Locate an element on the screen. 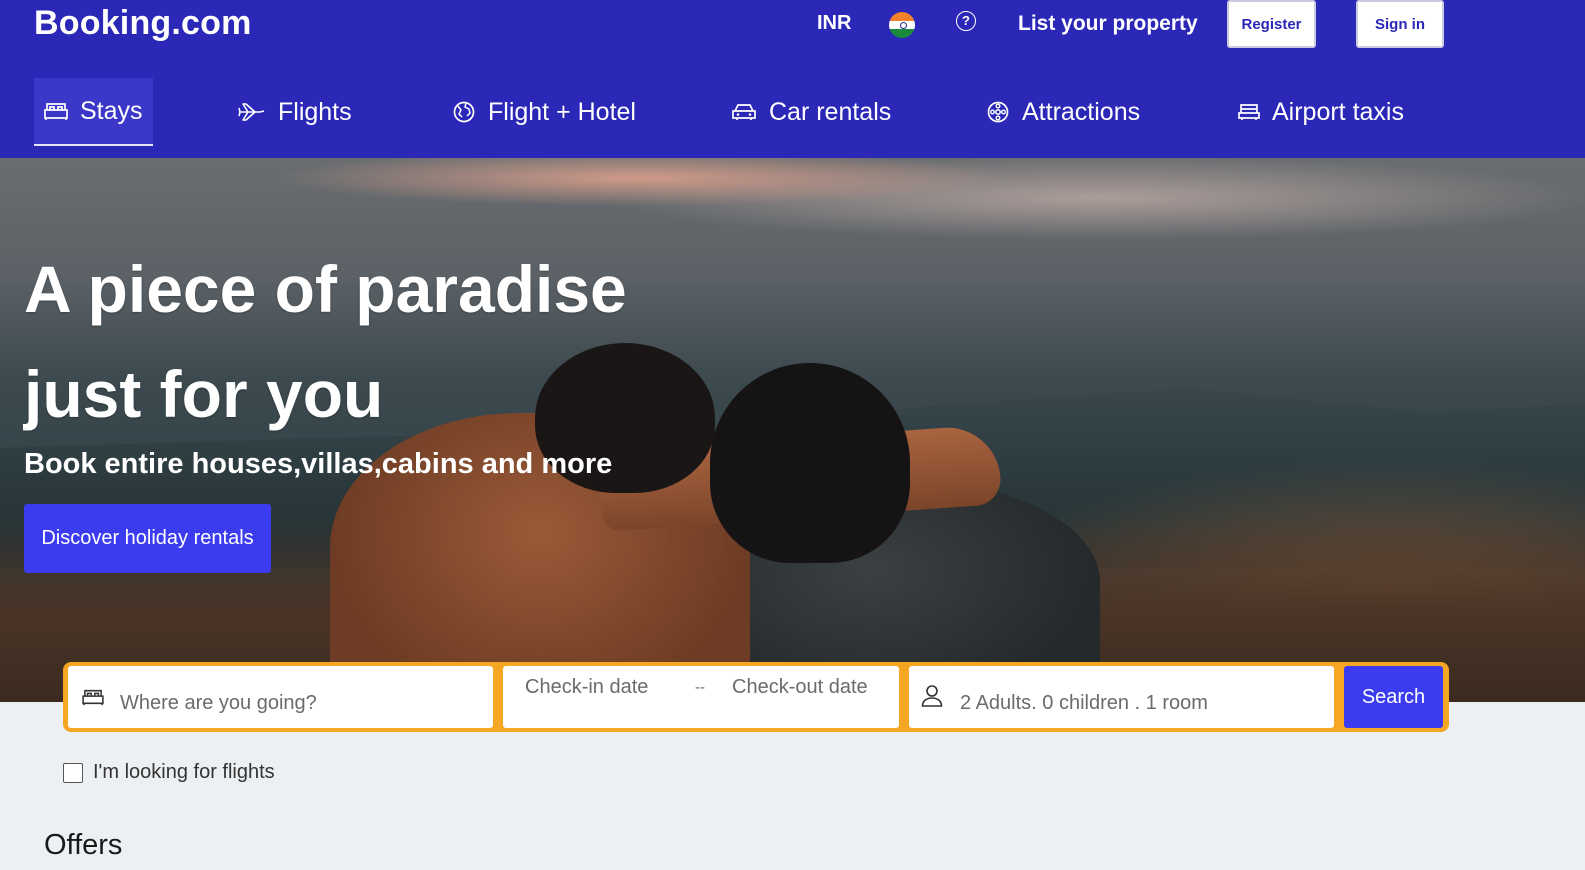  nav-label: Airport taxis is located at coordinates (1338, 111).